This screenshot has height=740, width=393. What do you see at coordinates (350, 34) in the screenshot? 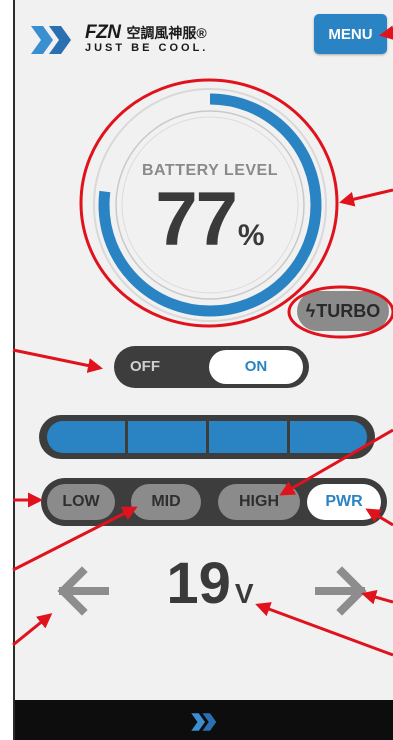
I see `menu-button: MENU` at bounding box center [350, 34].